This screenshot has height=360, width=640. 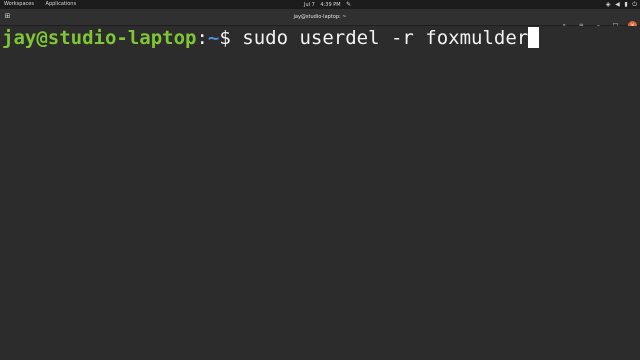 I want to click on terminal-titlebar: ⊞ jay@studio-laptop: ~ ⌕ ≡ – □ ×, so click(x=320, y=19).